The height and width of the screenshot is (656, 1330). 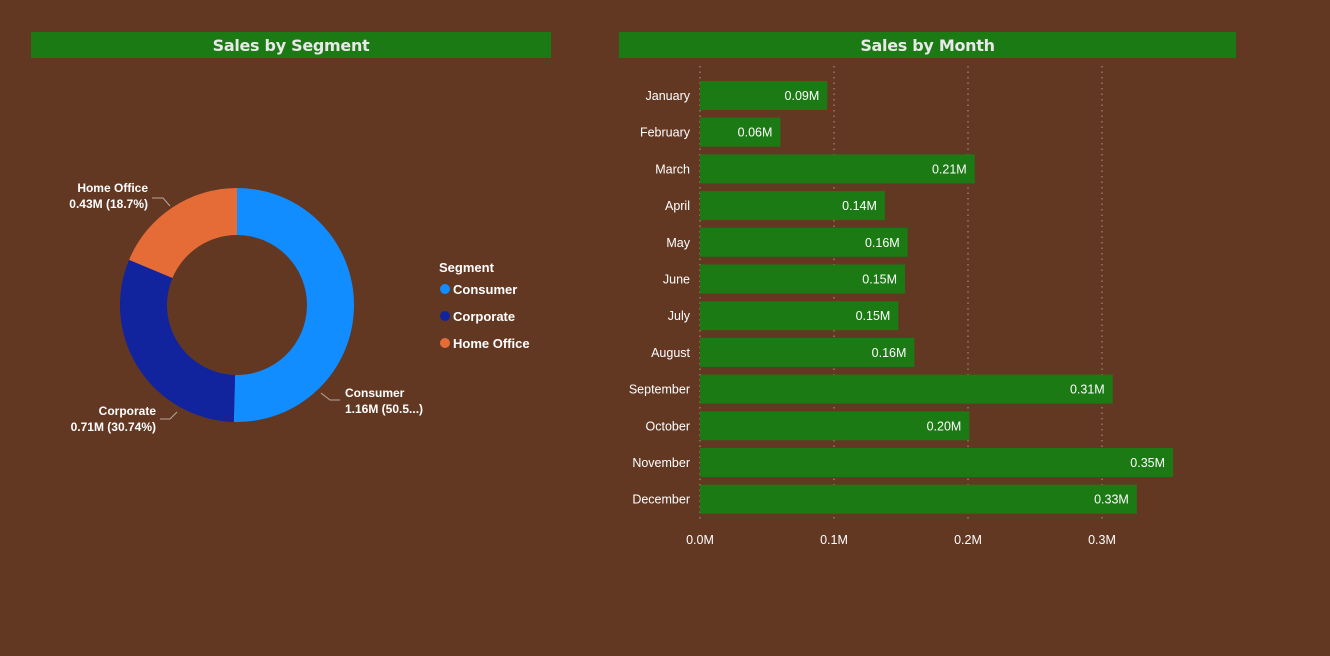 I want to click on segment-legend: Segment Consumer Corporate Home Office, so click(x=484, y=305).